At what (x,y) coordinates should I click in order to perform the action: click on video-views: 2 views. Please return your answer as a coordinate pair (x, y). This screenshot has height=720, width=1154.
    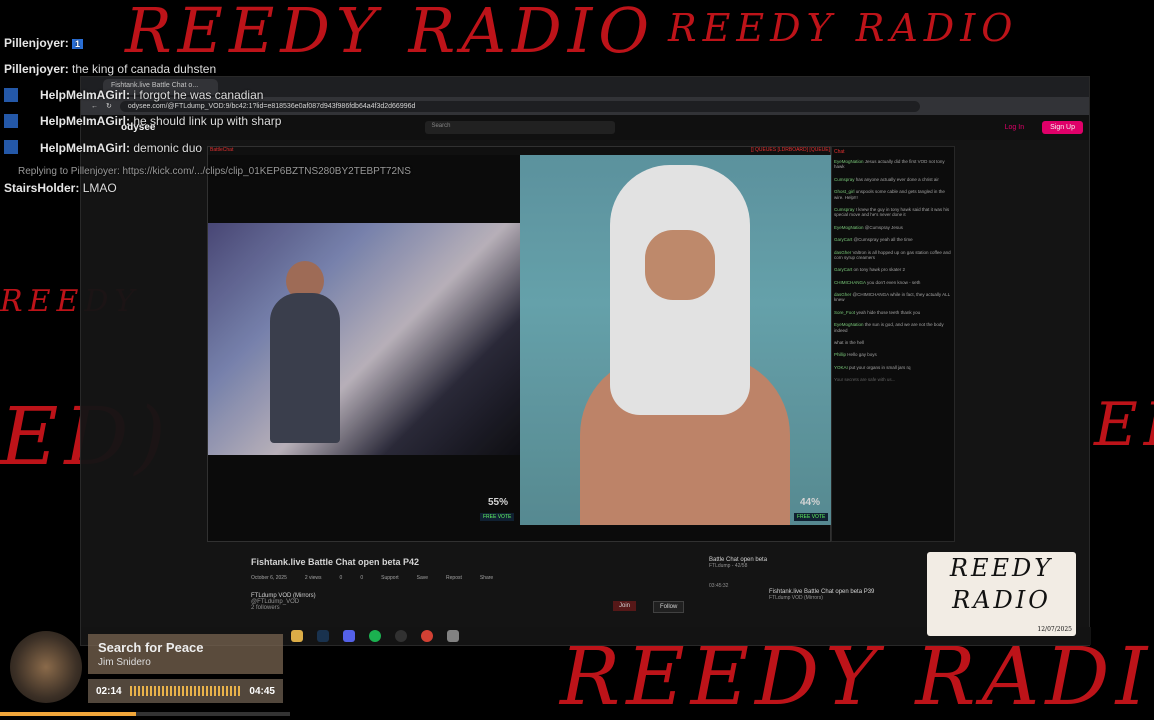
    Looking at the image, I should click on (313, 578).